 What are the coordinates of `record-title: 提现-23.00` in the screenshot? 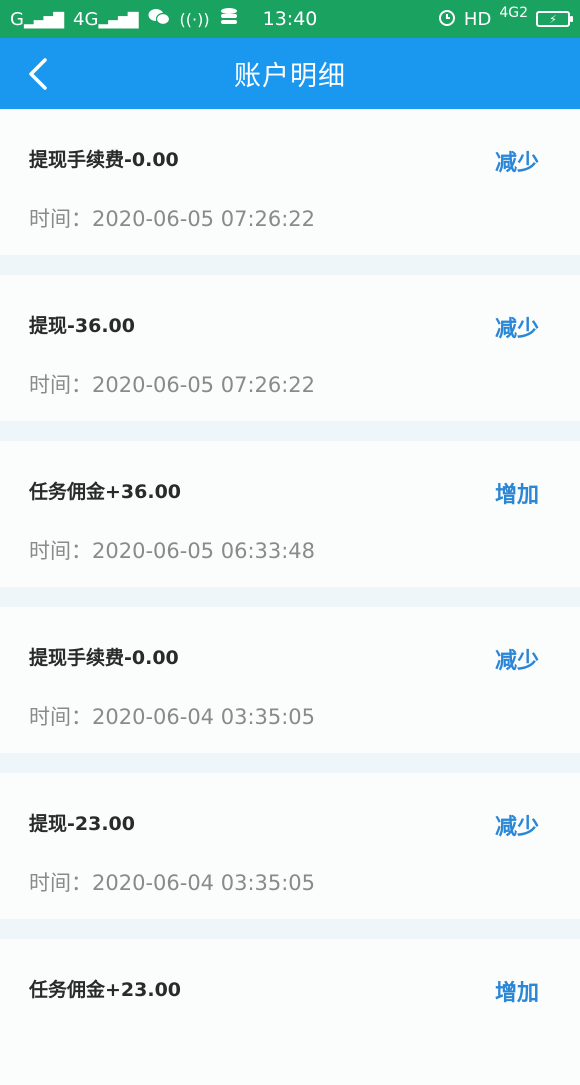 It's located at (82, 824).